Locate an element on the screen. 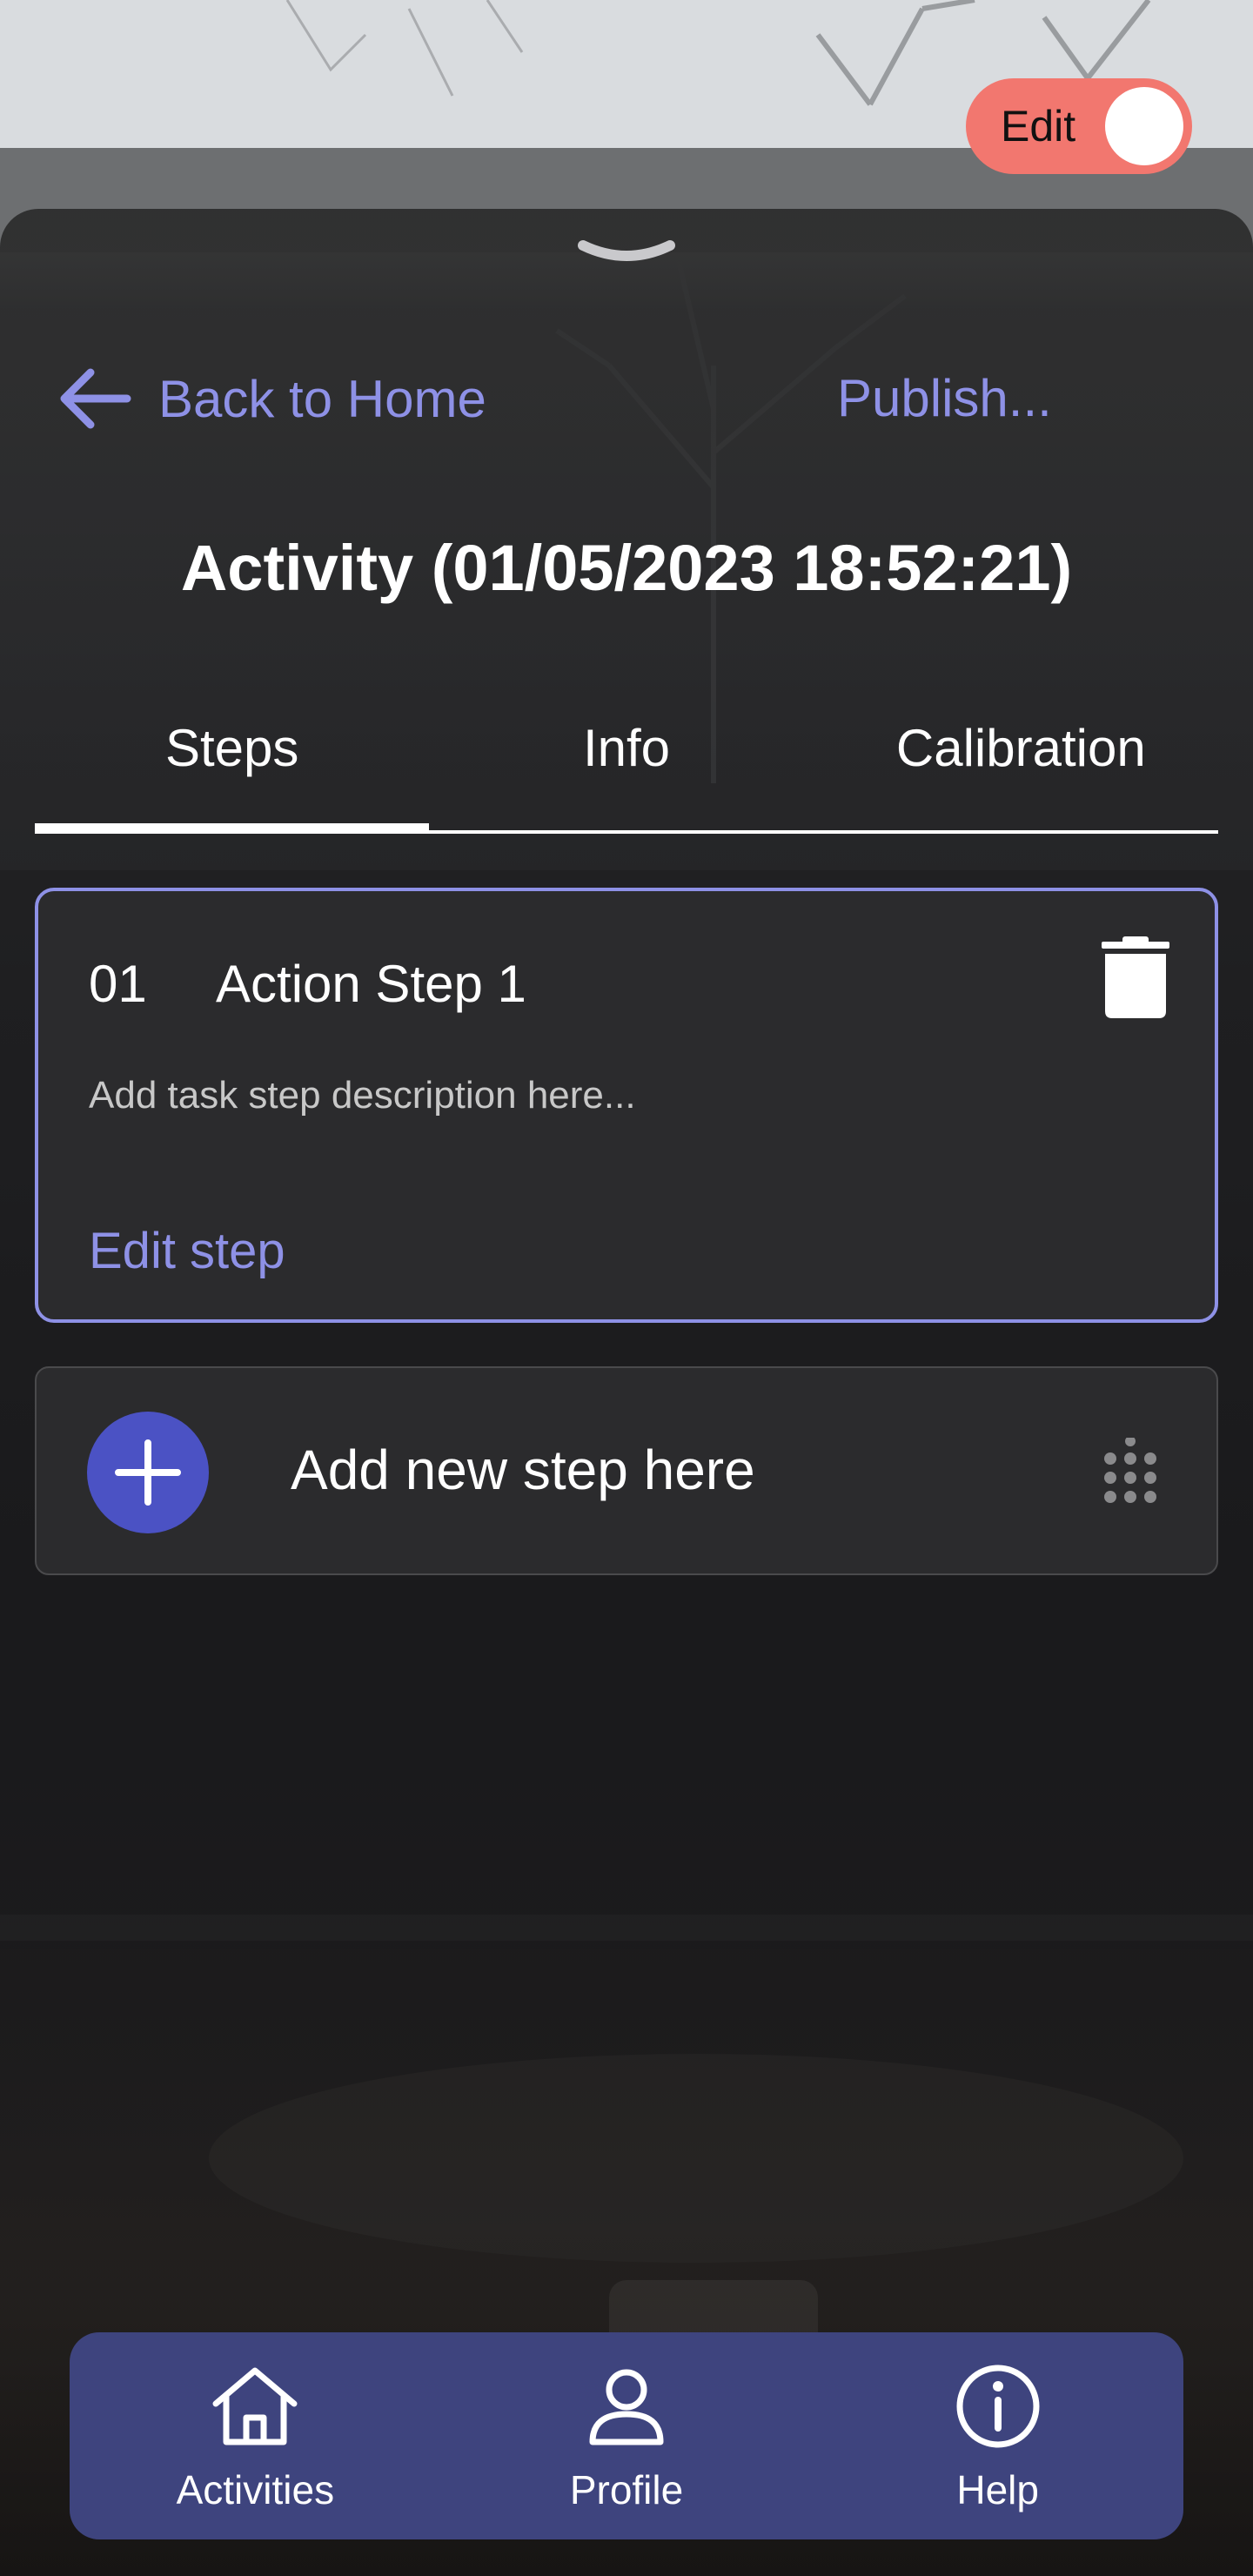 The image size is (1253, 2576). add-step-button is located at coordinates (148, 1472).